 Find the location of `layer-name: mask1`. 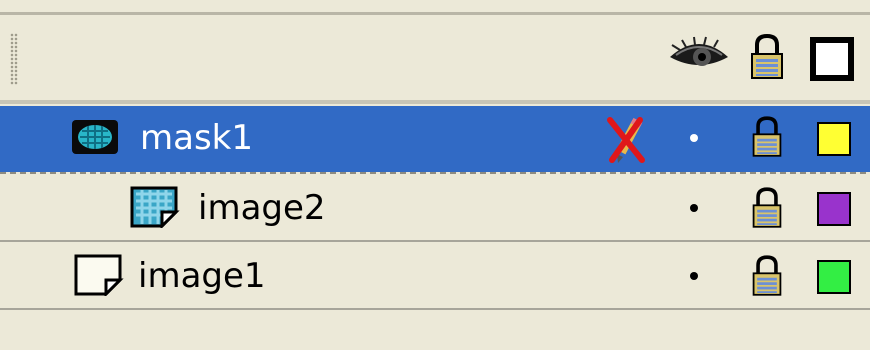

layer-name: mask1 is located at coordinates (196, 138).